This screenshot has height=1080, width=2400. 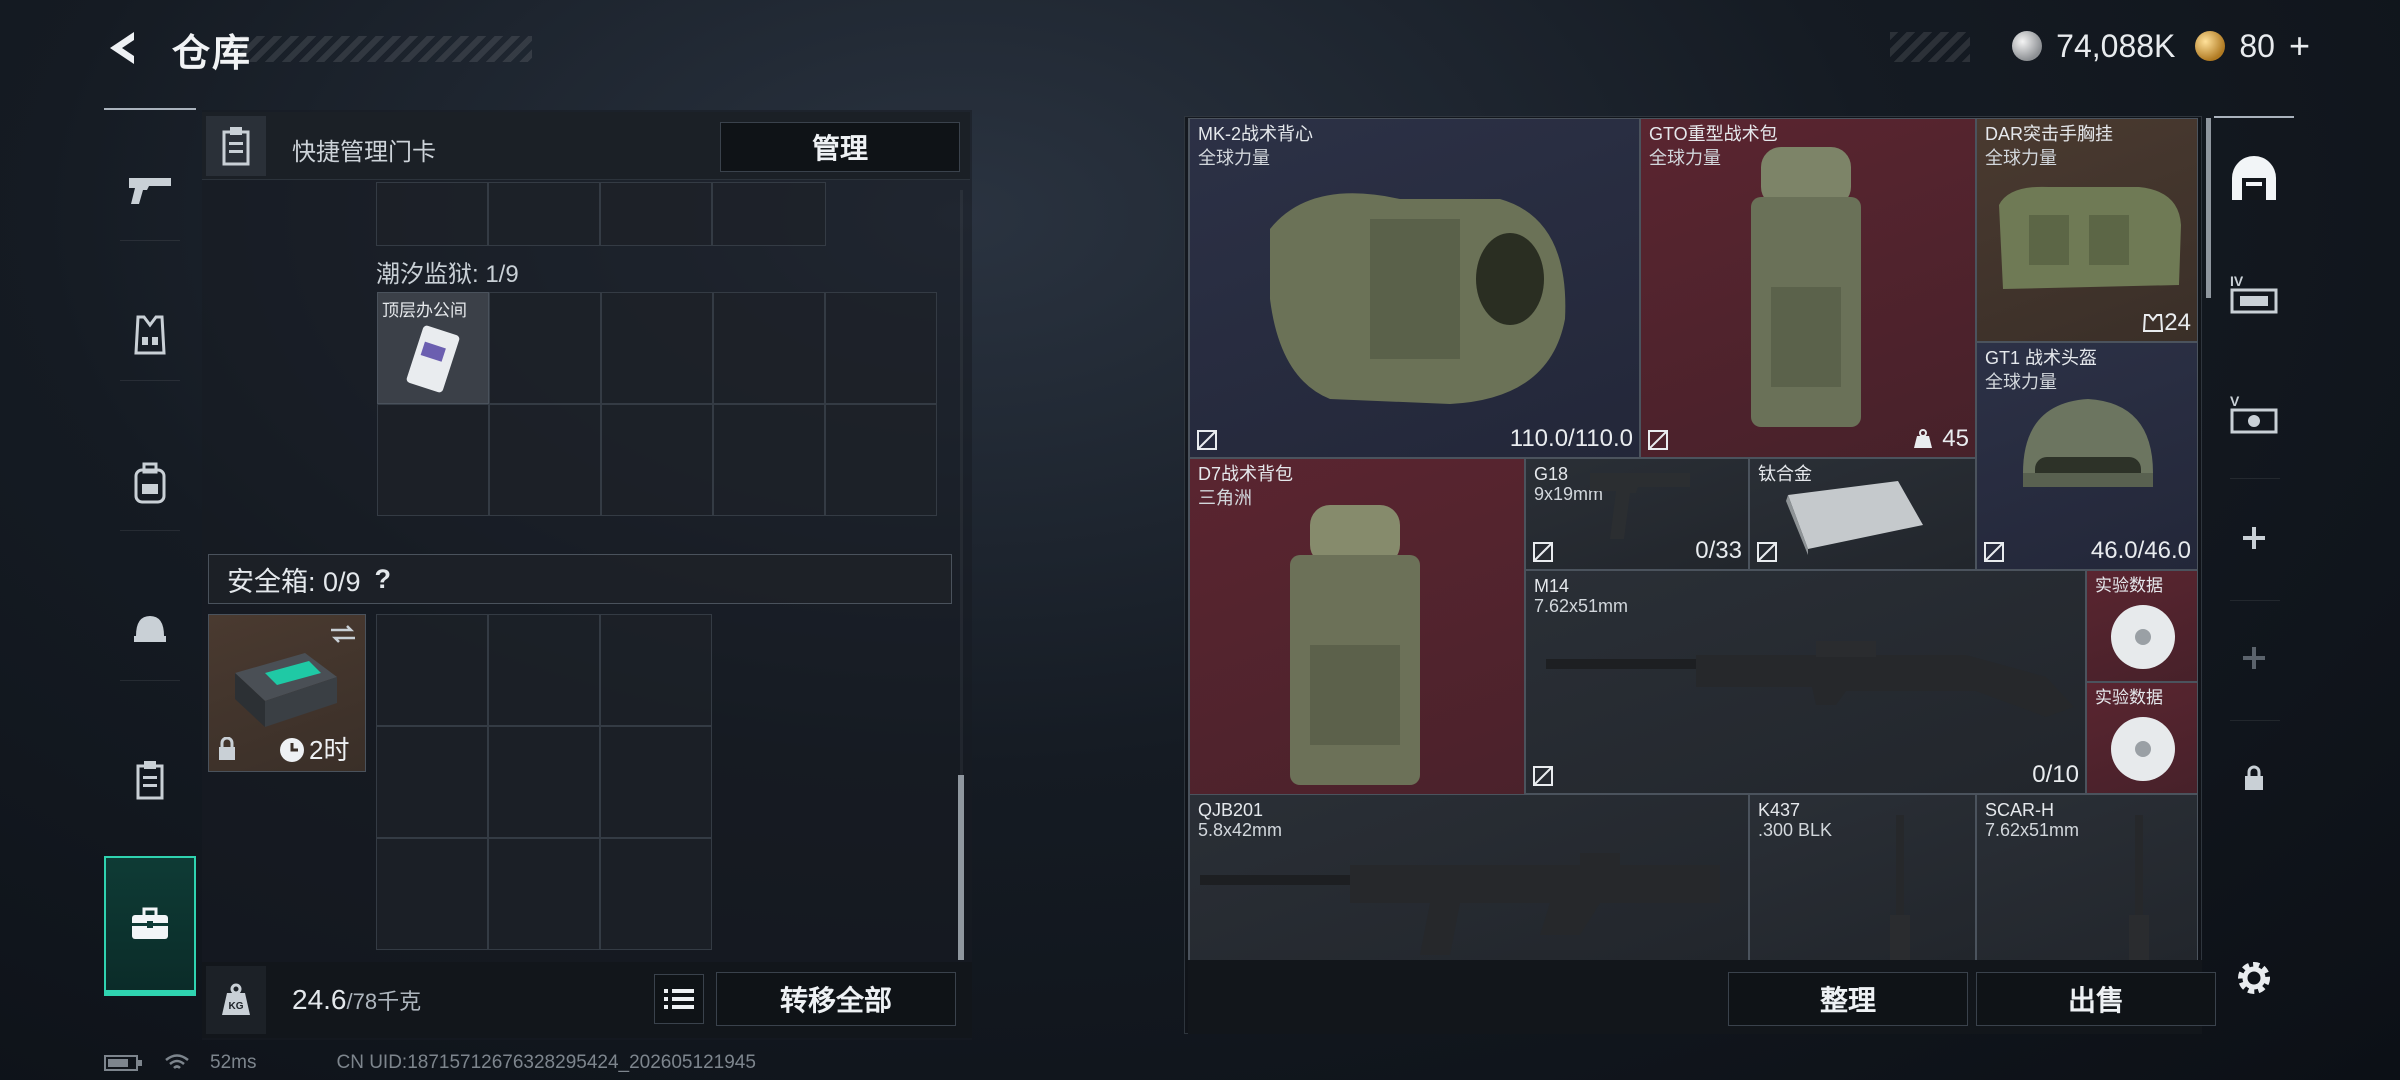 I want to click on gold-coin-icon, so click(x=2210, y=46).